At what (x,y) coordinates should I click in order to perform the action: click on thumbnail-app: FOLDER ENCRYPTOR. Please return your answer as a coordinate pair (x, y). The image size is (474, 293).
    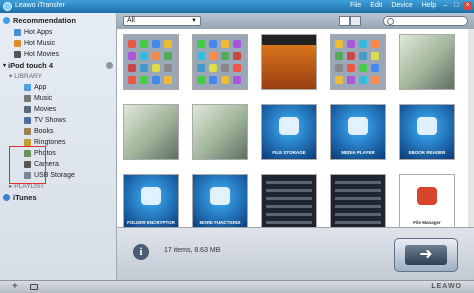
    Looking at the image, I should click on (151, 200).